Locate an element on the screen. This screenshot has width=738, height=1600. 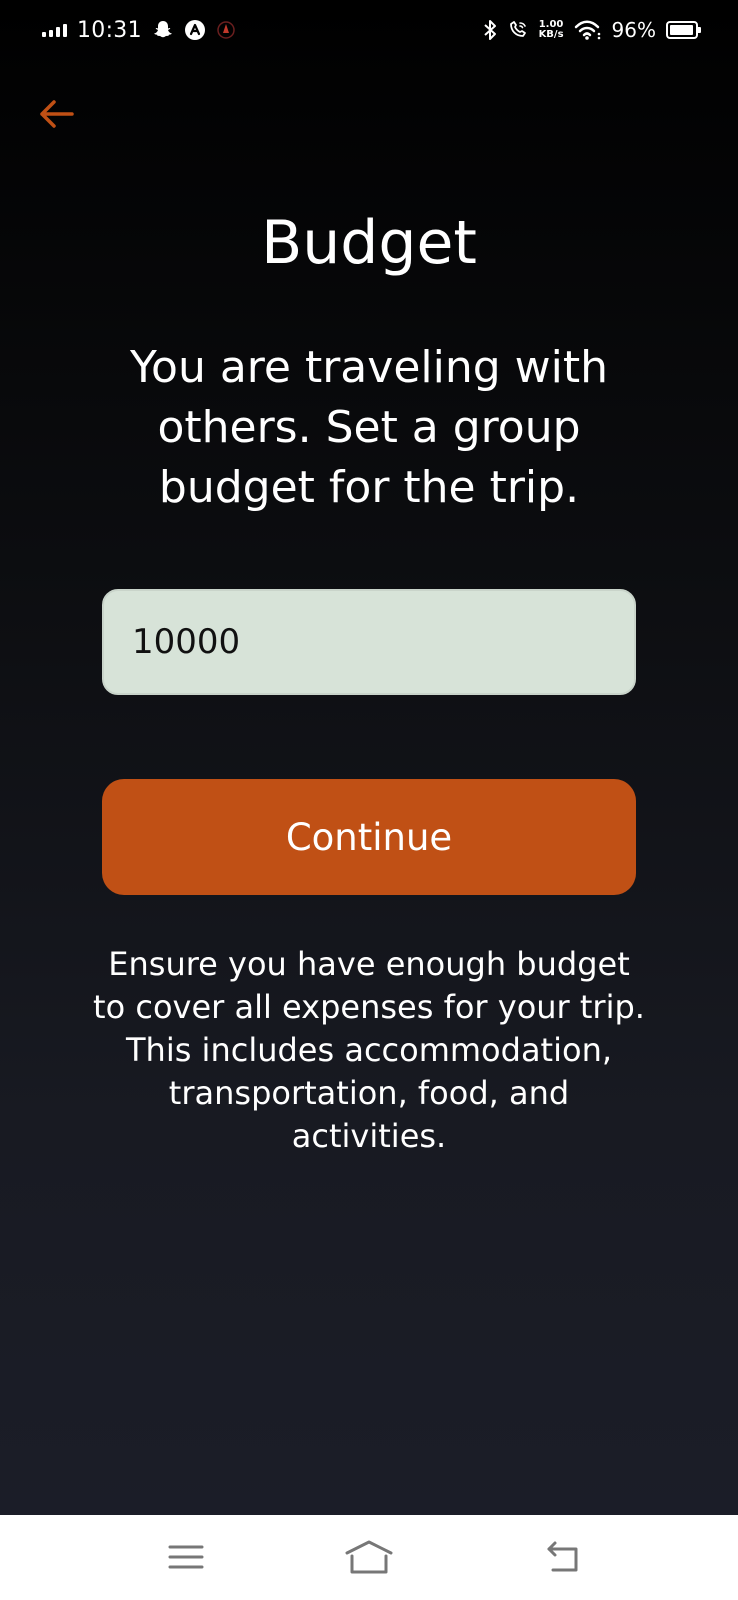
back-button is located at coordinates (56, 114).